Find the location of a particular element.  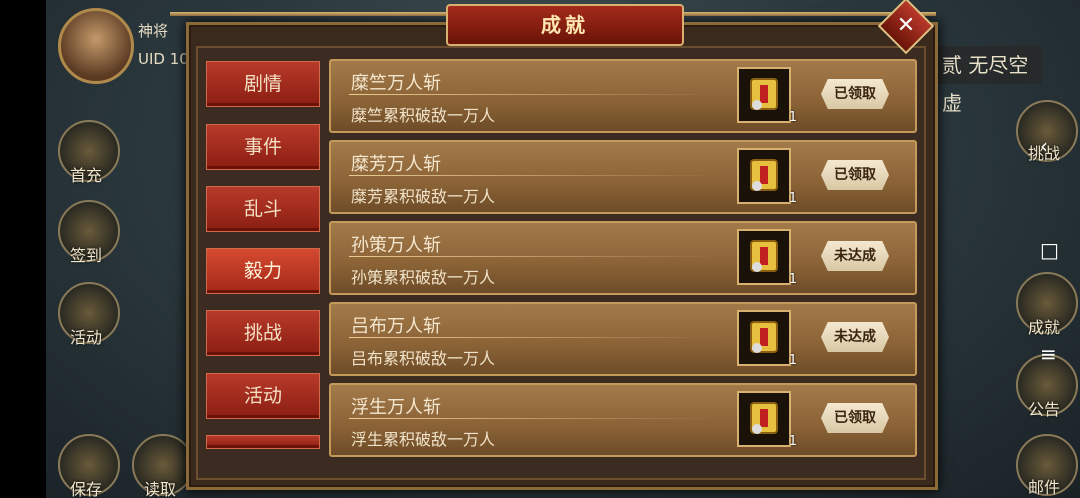

title-ornament-left is located at coordinates (310, 14).